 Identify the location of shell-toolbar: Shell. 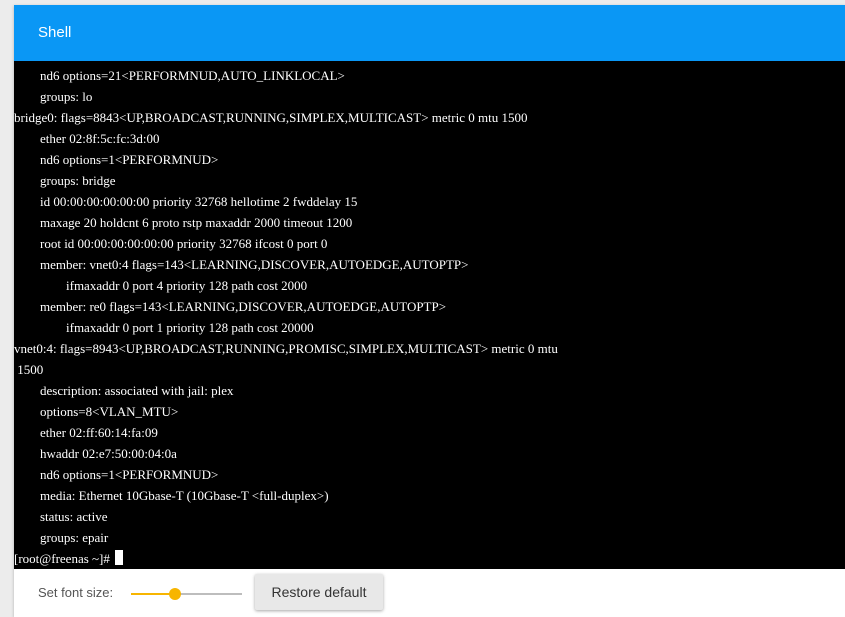
(429, 33).